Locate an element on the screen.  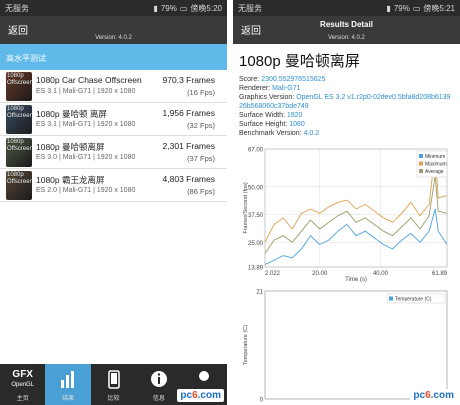
nav-results-label: 结果 is located at coordinates (68, 399).